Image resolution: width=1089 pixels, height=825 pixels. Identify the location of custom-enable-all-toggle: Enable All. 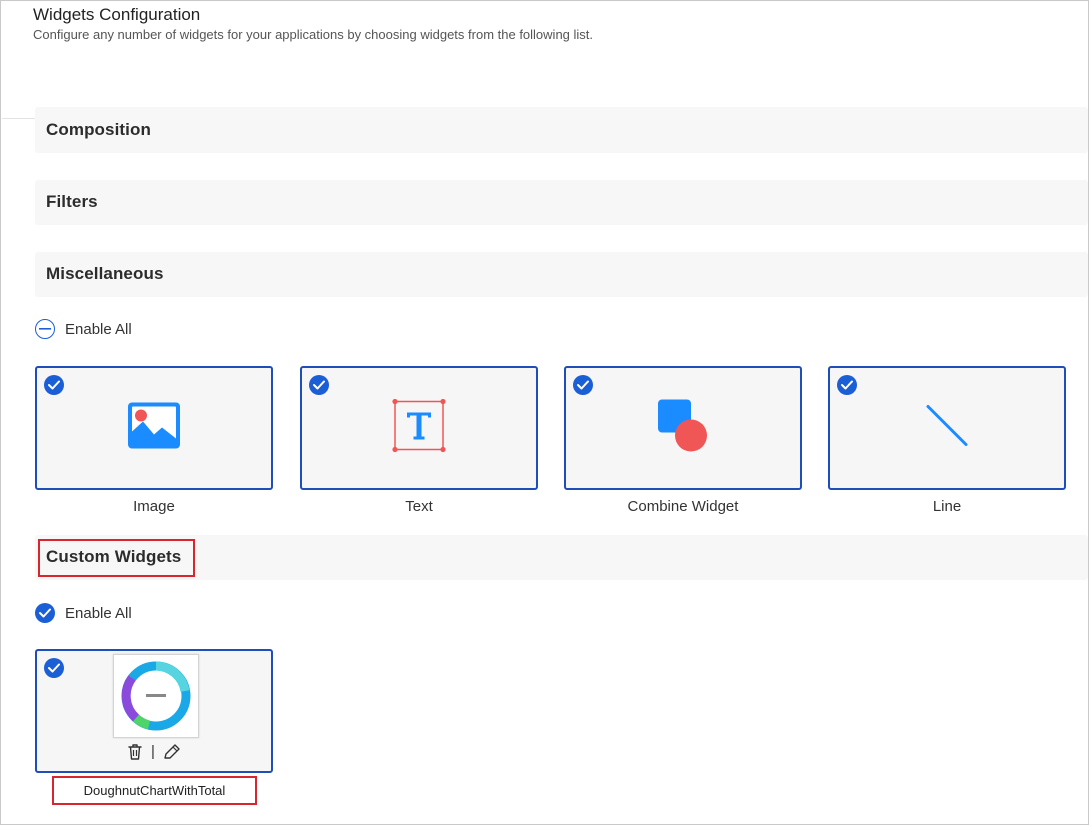
(83, 613).